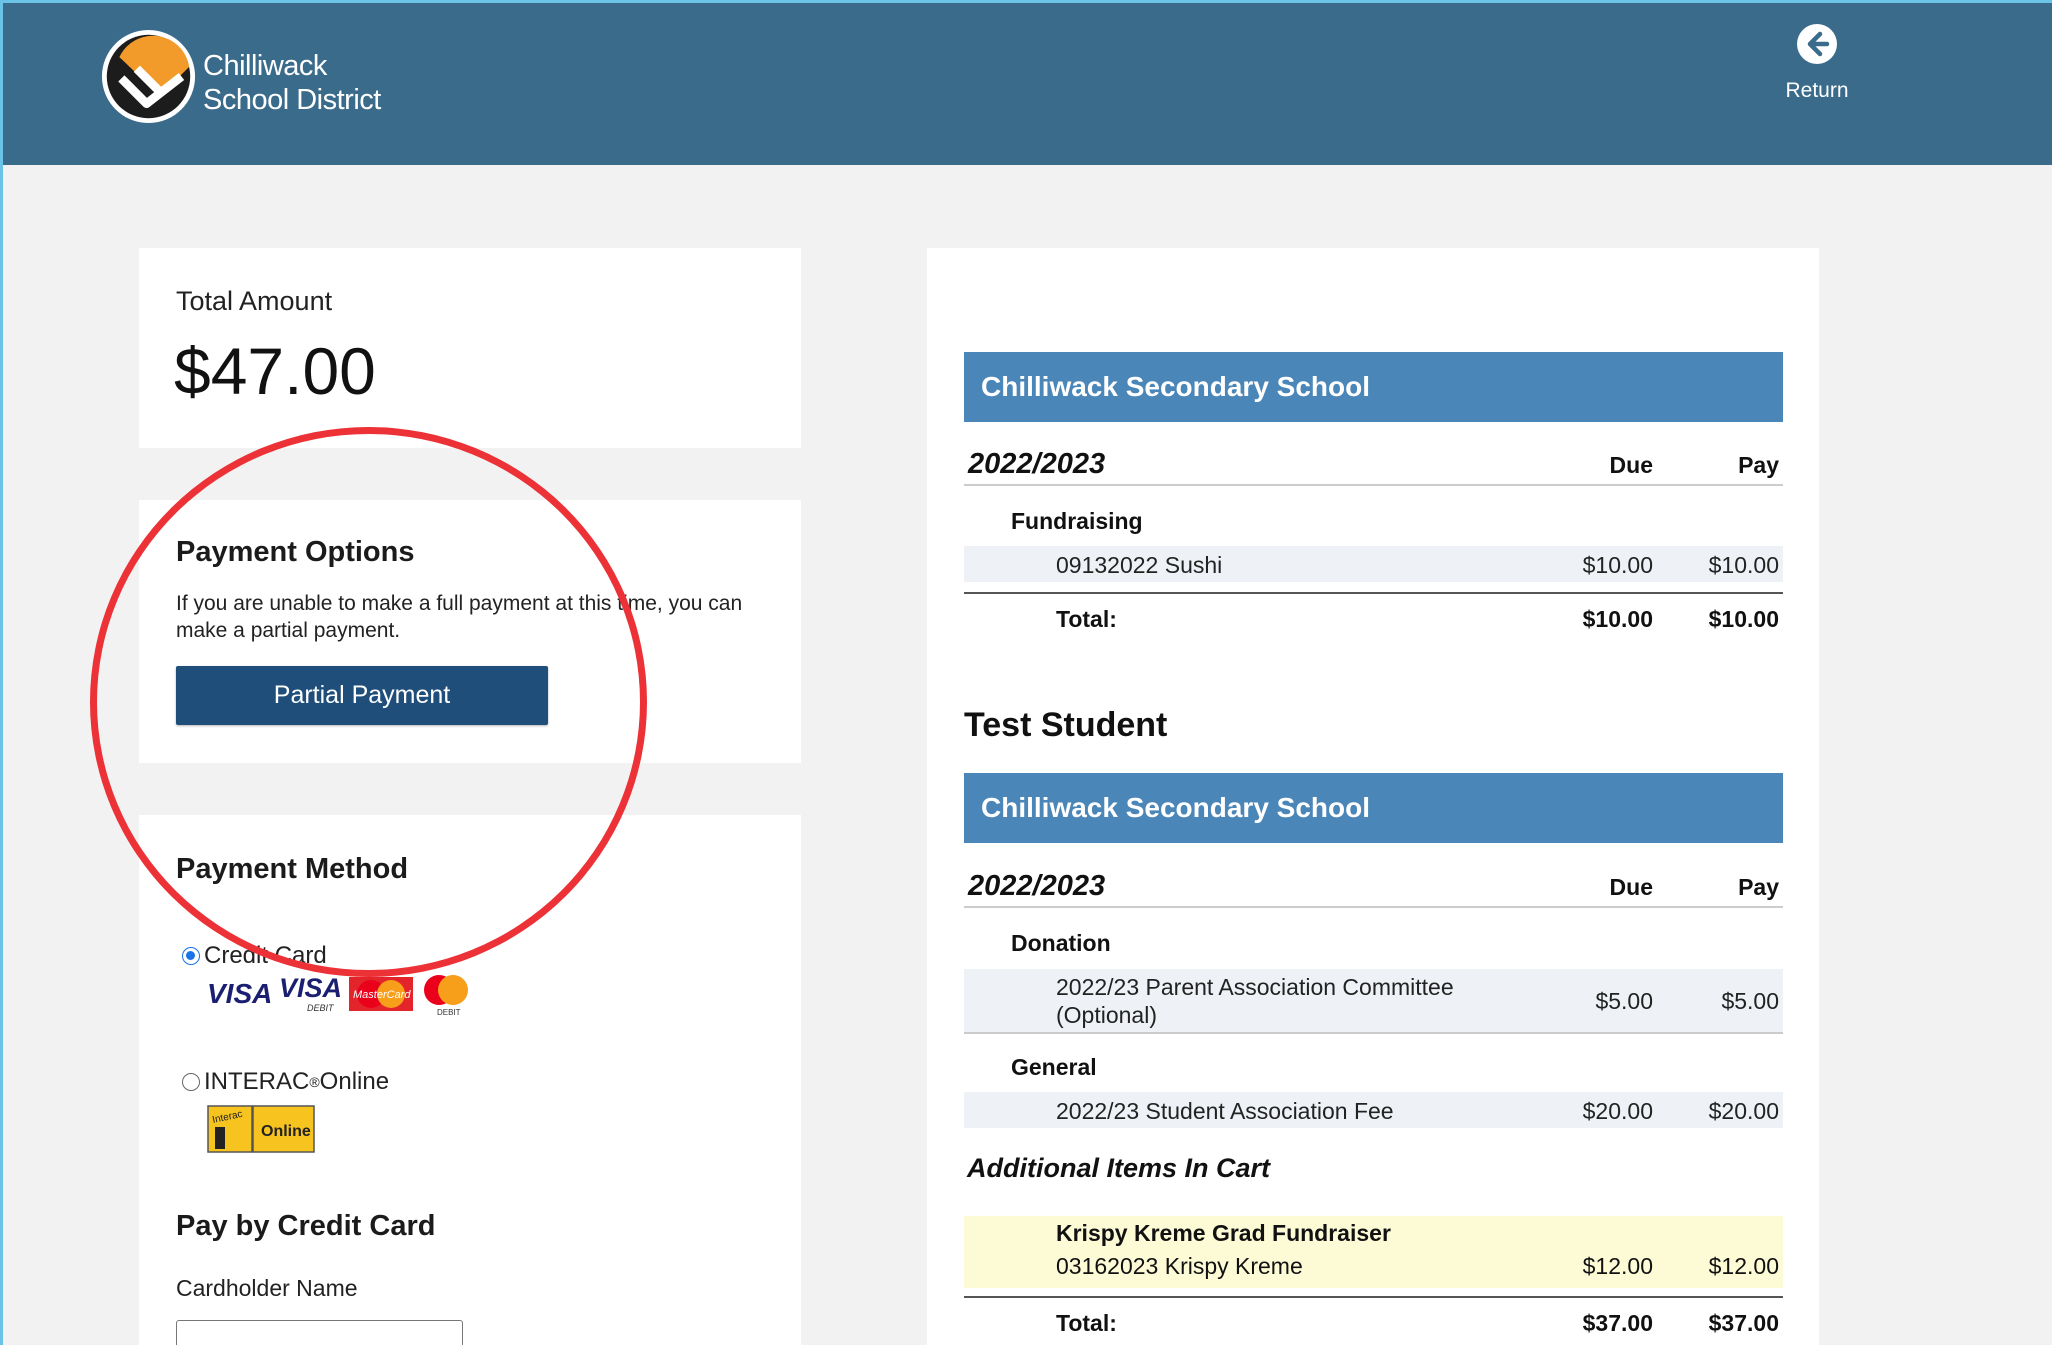 The width and height of the screenshot is (2052, 1345). I want to click on item-pay: $5.00, so click(1750, 1001).